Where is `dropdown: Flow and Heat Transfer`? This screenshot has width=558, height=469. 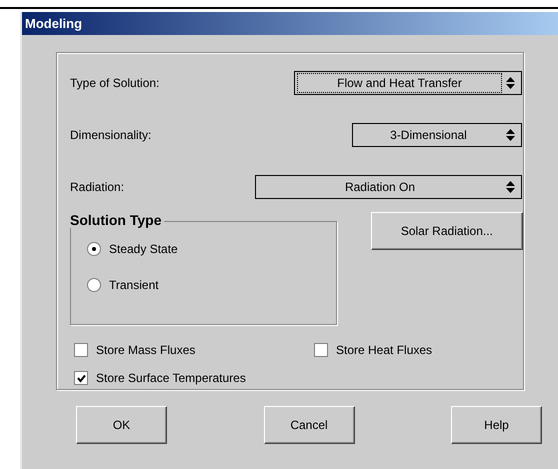 dropdown: Flow and Heat Transfer is located at coordinates (408, 83).